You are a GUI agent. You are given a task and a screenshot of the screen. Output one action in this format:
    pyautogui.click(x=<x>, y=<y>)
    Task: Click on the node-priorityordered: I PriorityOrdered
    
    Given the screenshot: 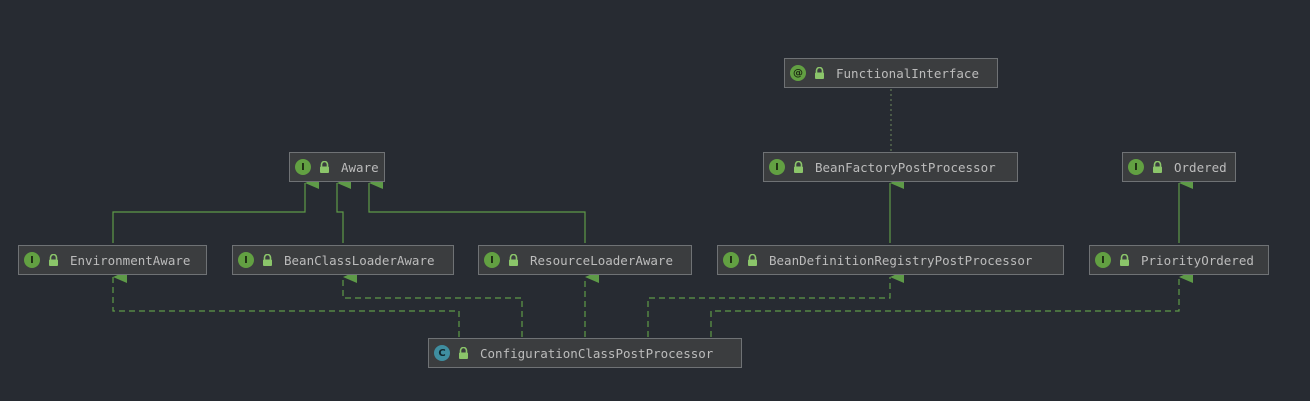 What is the action you would take?
    pyautogui.click(x=1179, y=260)
    